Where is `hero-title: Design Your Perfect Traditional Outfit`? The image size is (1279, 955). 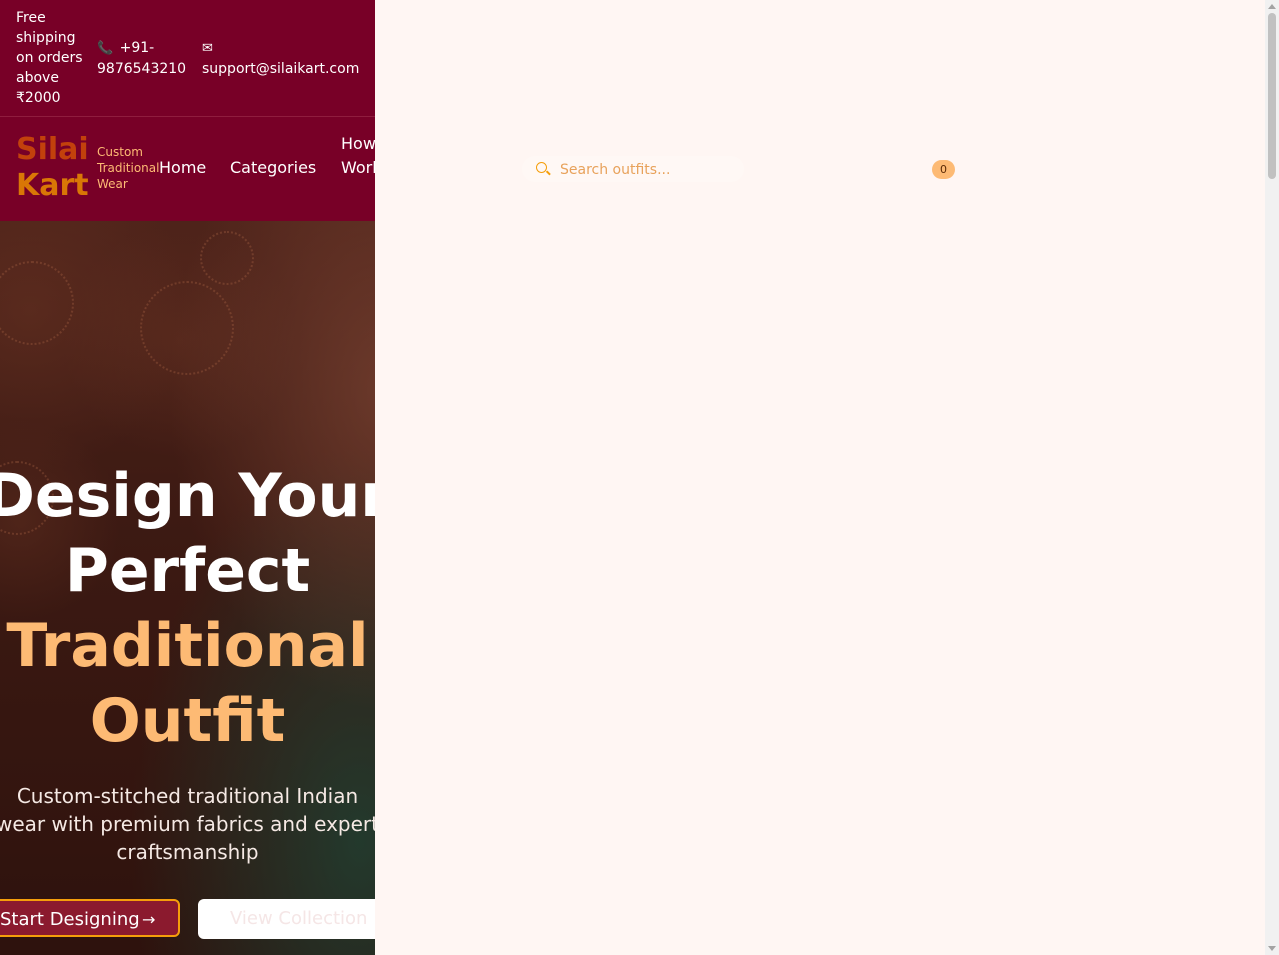
hero-title: Design Your Perfect Traditional Outfit is located at coordinates (187, 609).